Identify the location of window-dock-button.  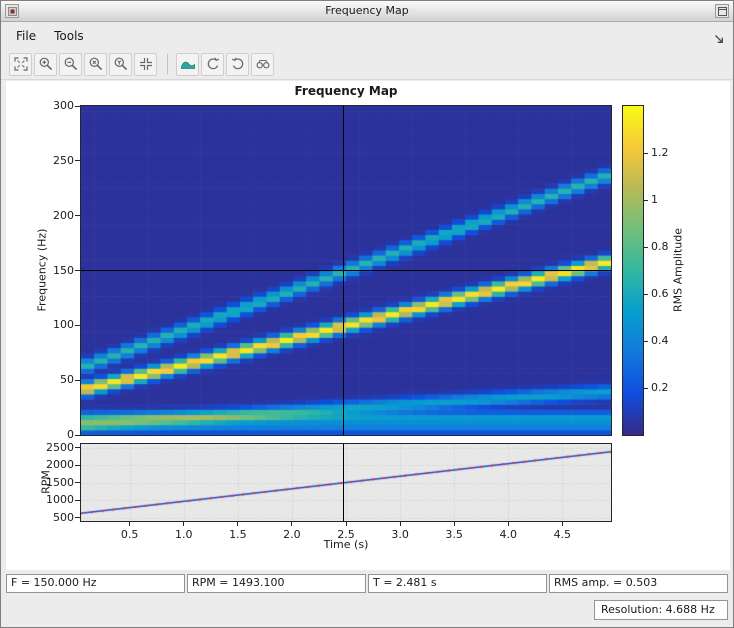
(722, 11).